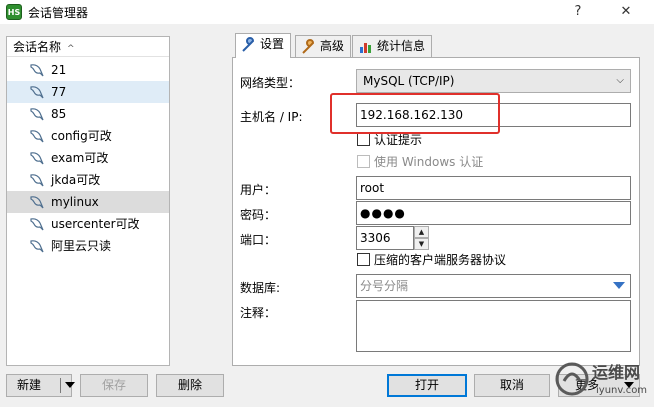 The image size is (654, 407). What do you see at coordinates (271, 117) in the screenshot?
I see `host-label: 主机名 / IP:` at bounding box center [271, 117].